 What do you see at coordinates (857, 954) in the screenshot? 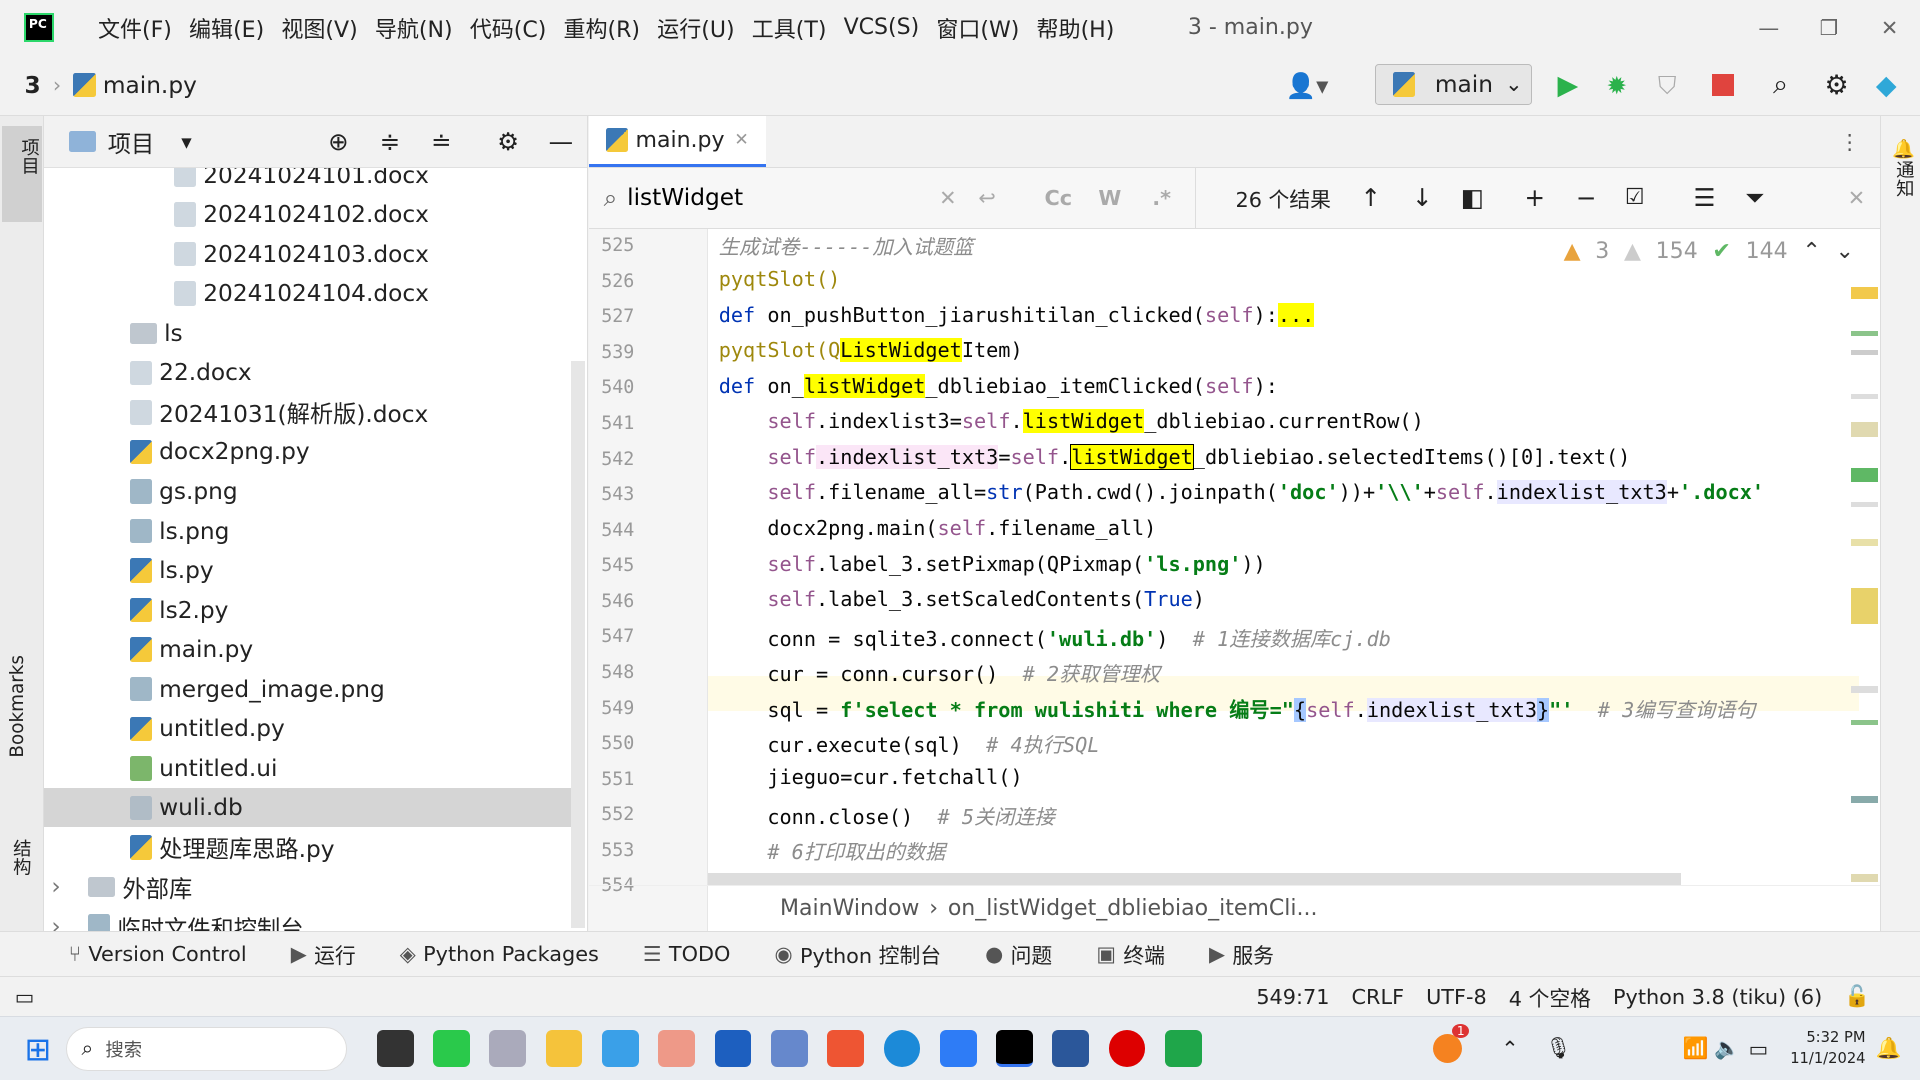
I see `tool-window-python-console: ◉ Python 控制台` at bounding box center [857, 954].